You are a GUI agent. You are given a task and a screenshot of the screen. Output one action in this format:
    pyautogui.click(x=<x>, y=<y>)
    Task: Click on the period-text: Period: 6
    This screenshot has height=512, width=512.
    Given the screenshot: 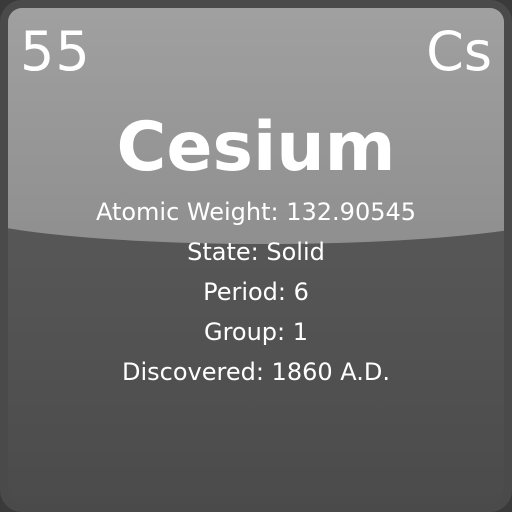 What is the action you would take?
    pyautogui.click(x=256, y=292)
    